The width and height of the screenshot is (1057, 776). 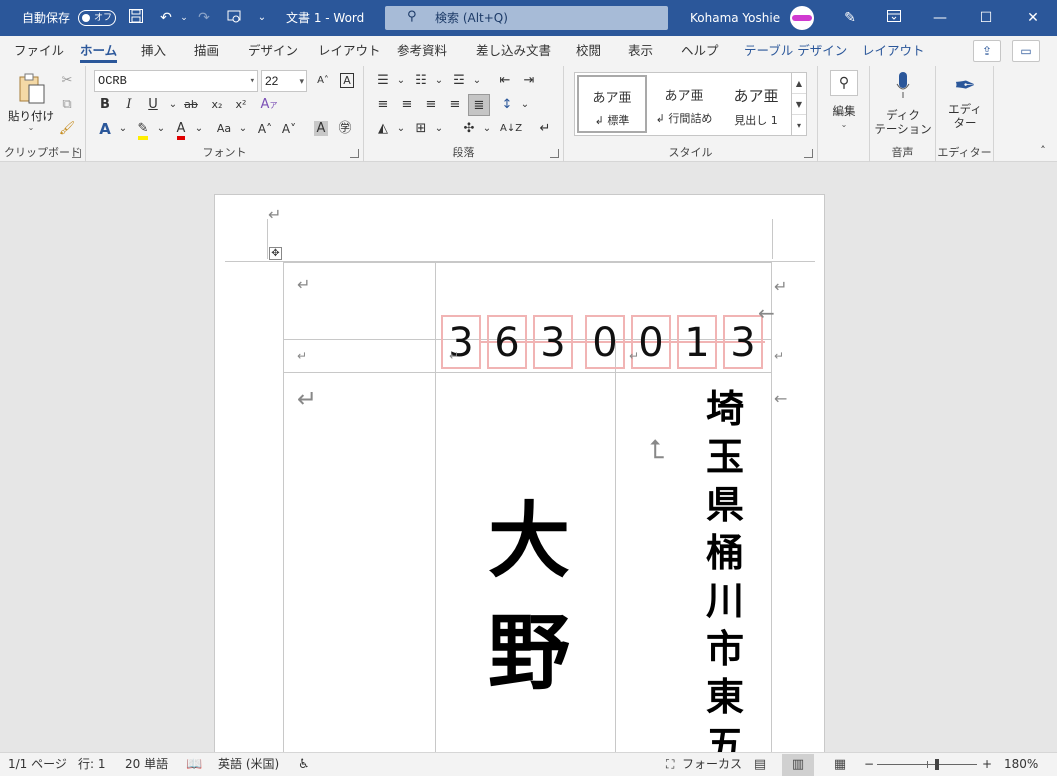 What do you see at coordinates (67, 129) in the screenshot?
I see `format-painter-icon: 🖌` at bounding box center [67, 129].